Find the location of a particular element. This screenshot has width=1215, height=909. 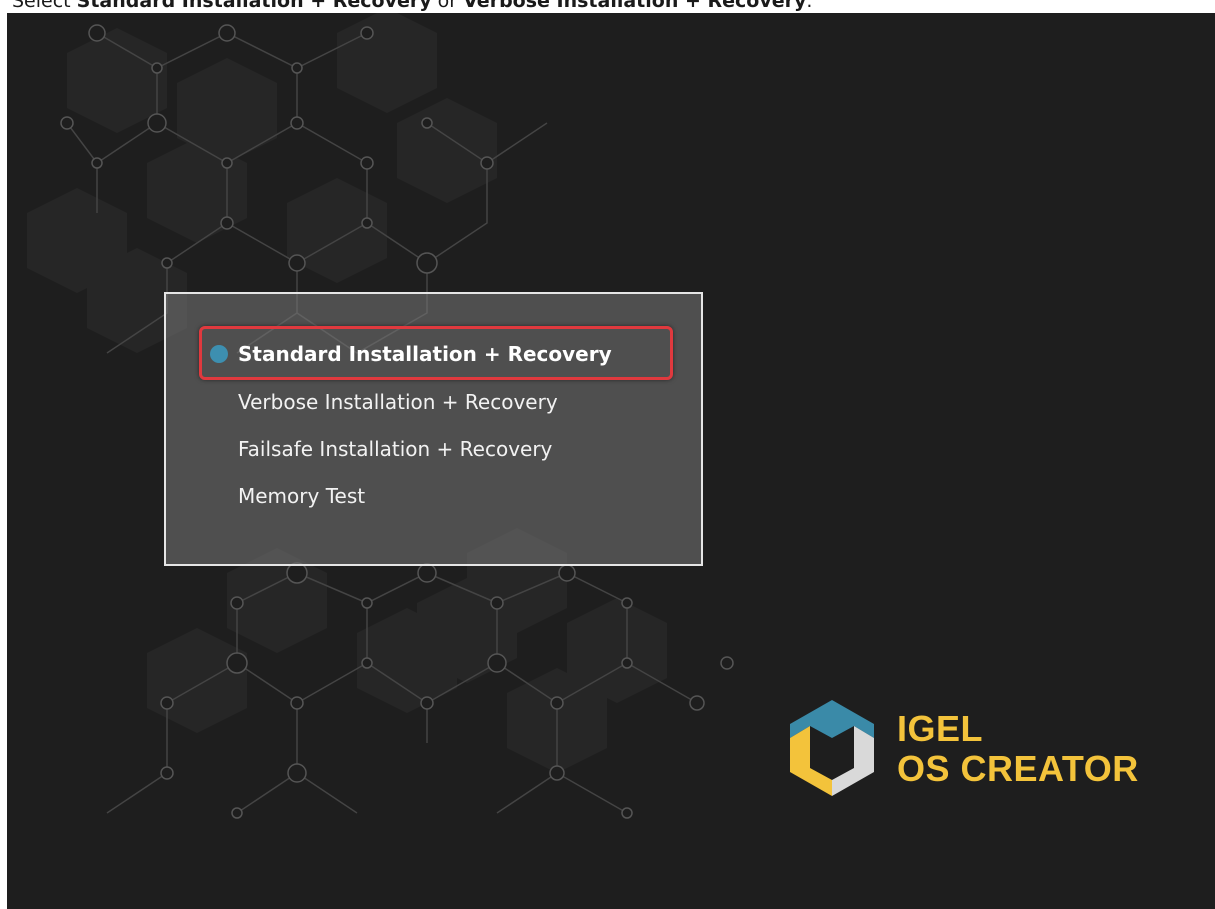

menu-item-failsafe-installation: Failsafe Installation + Recovery is located at coordinates (395, 449).